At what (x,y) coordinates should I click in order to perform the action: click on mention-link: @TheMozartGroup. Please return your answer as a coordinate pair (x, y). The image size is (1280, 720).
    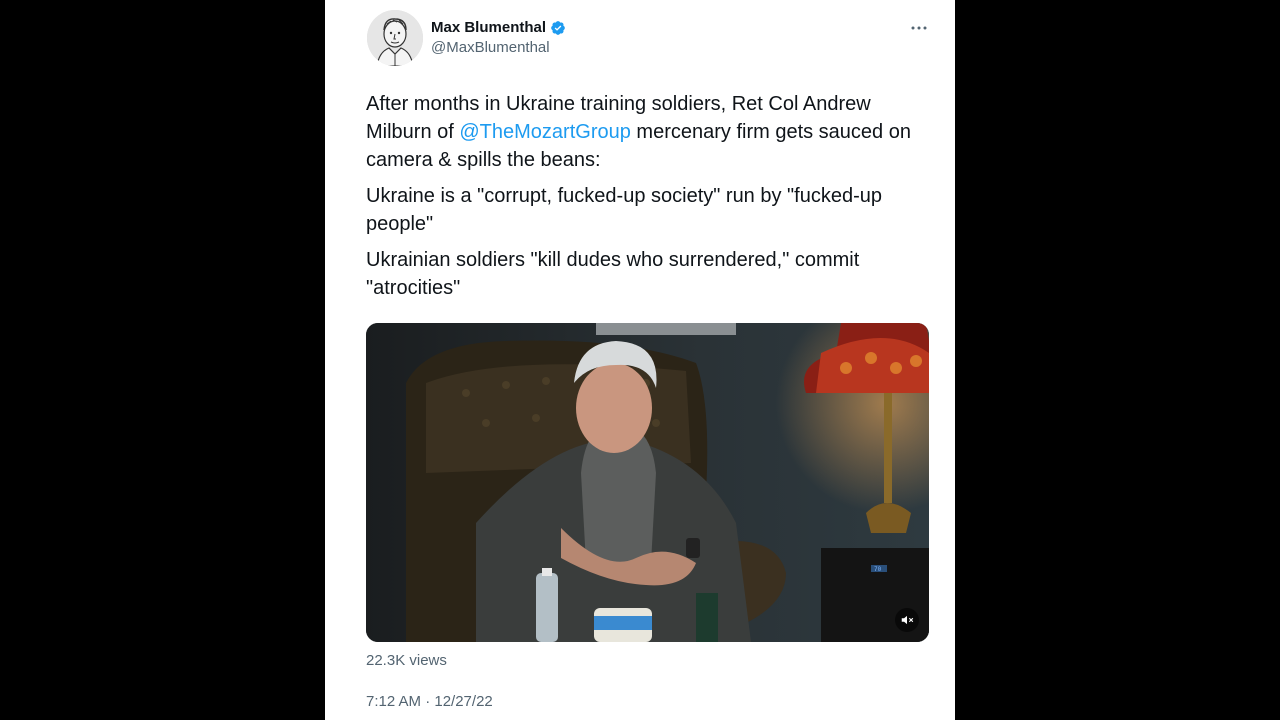
    Looking at the image, I should click on (544, 132).